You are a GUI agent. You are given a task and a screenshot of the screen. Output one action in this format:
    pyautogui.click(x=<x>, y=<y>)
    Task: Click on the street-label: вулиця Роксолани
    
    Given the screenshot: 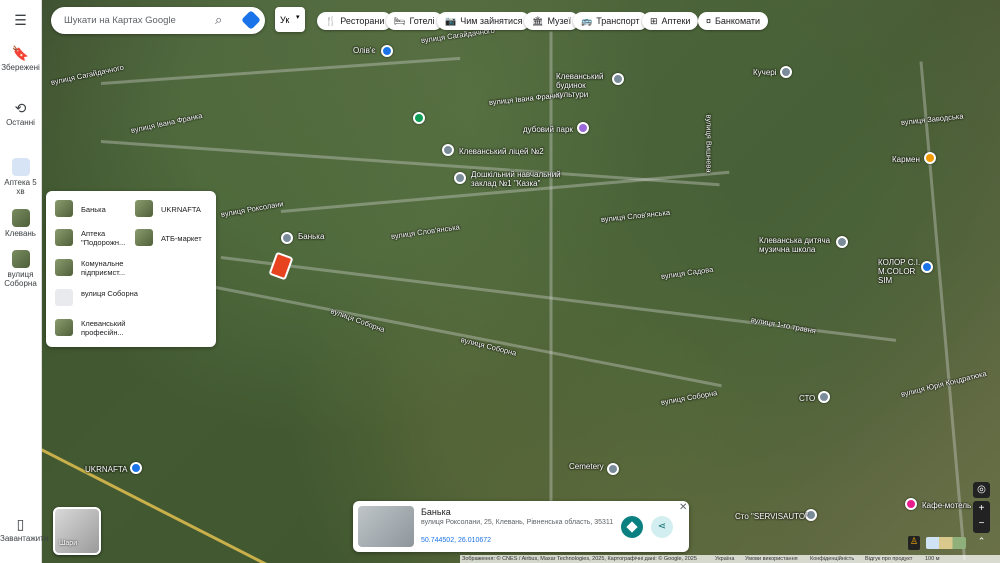 What is the action you would take?
    pyautogui.click(x=252, y=209)
    